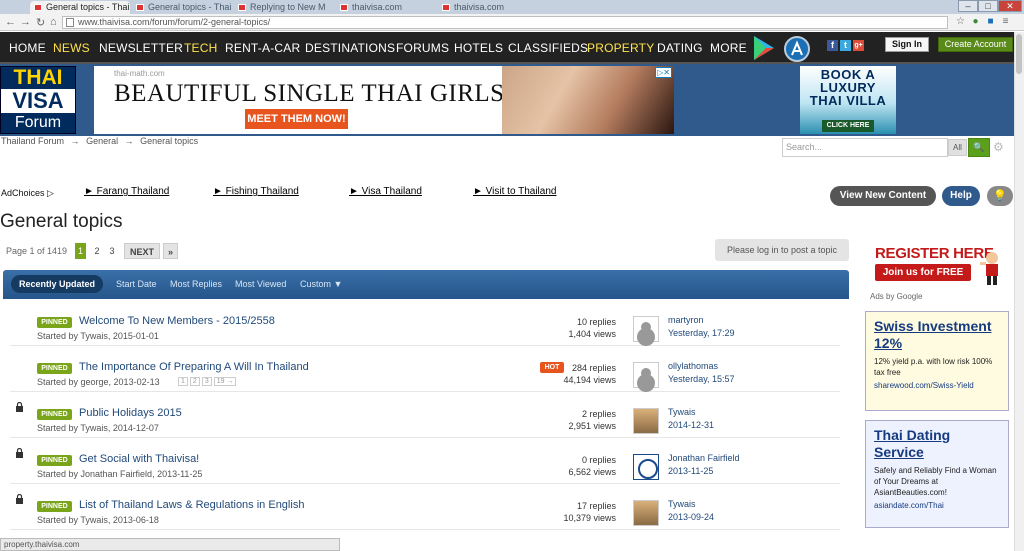  I want to click on topic-page-link: 19 →, so click(225, 381).